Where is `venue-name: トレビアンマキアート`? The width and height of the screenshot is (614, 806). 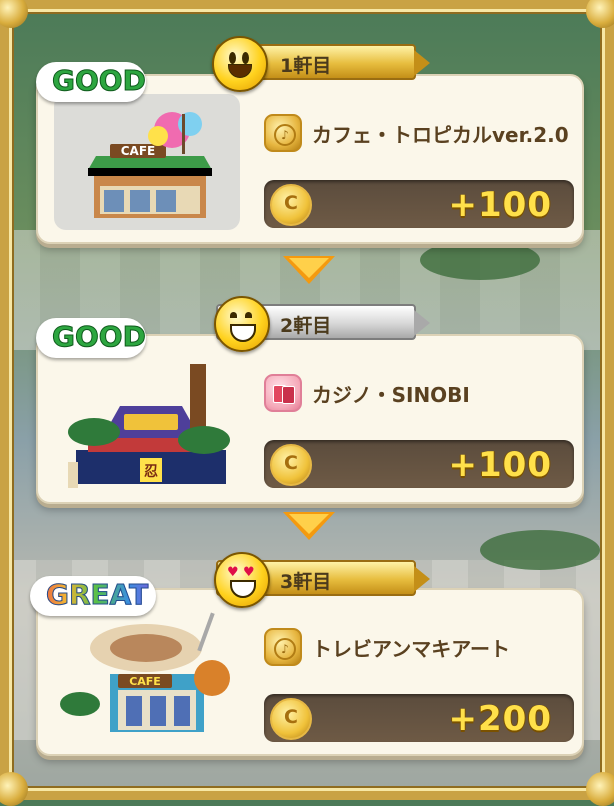 venue-name: トレビアンマキアート is located at coordinates (411, 649).